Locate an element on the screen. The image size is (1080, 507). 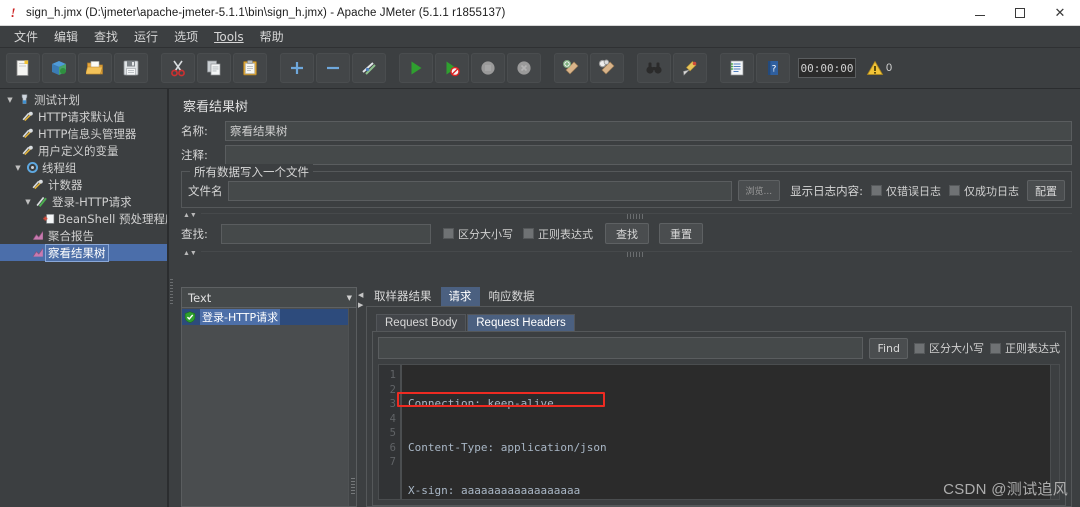
menu-edit: 编辑 is located at coordinates (66, 36).